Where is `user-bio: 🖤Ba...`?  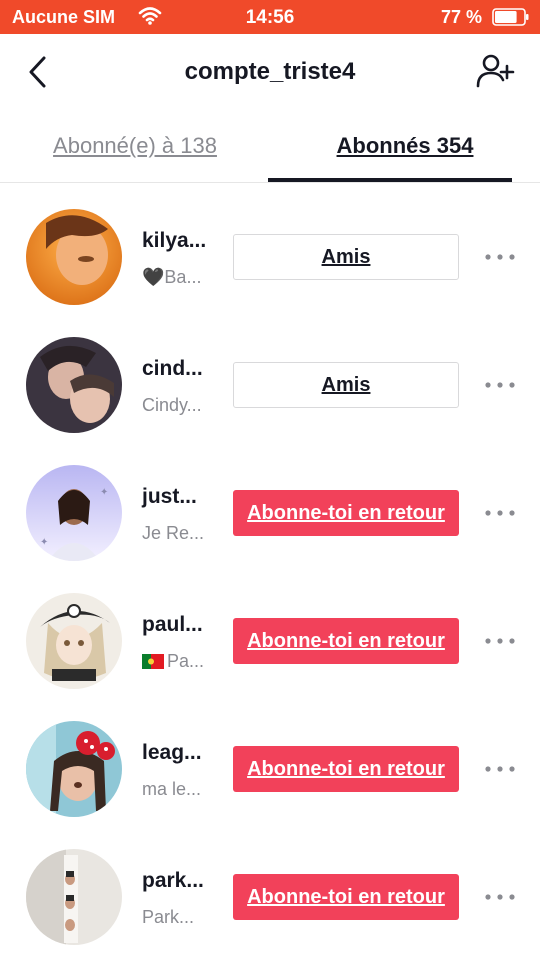
user-bio: 🖤Ba... is located at coordinates (172, 277).